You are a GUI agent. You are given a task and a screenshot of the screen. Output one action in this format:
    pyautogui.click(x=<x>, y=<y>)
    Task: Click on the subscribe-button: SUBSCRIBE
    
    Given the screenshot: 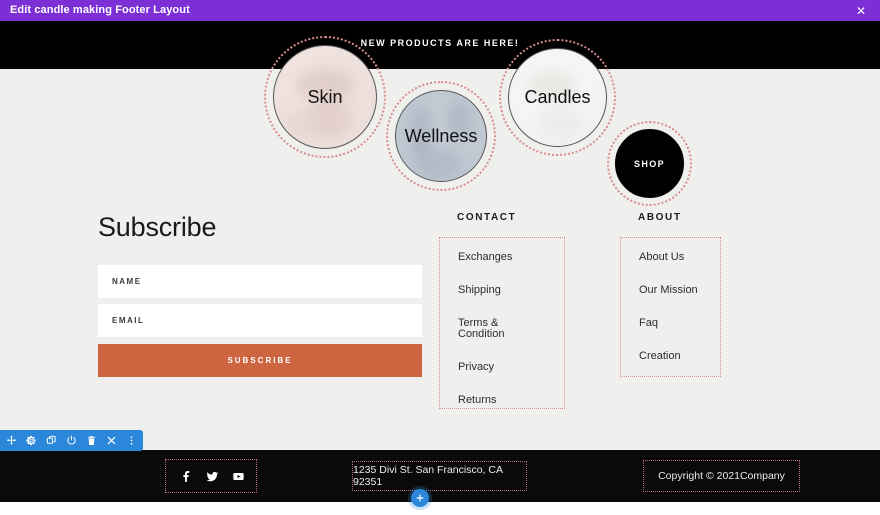 What is the action you would take?
    pyautogui.click(x=260, y=360)
    